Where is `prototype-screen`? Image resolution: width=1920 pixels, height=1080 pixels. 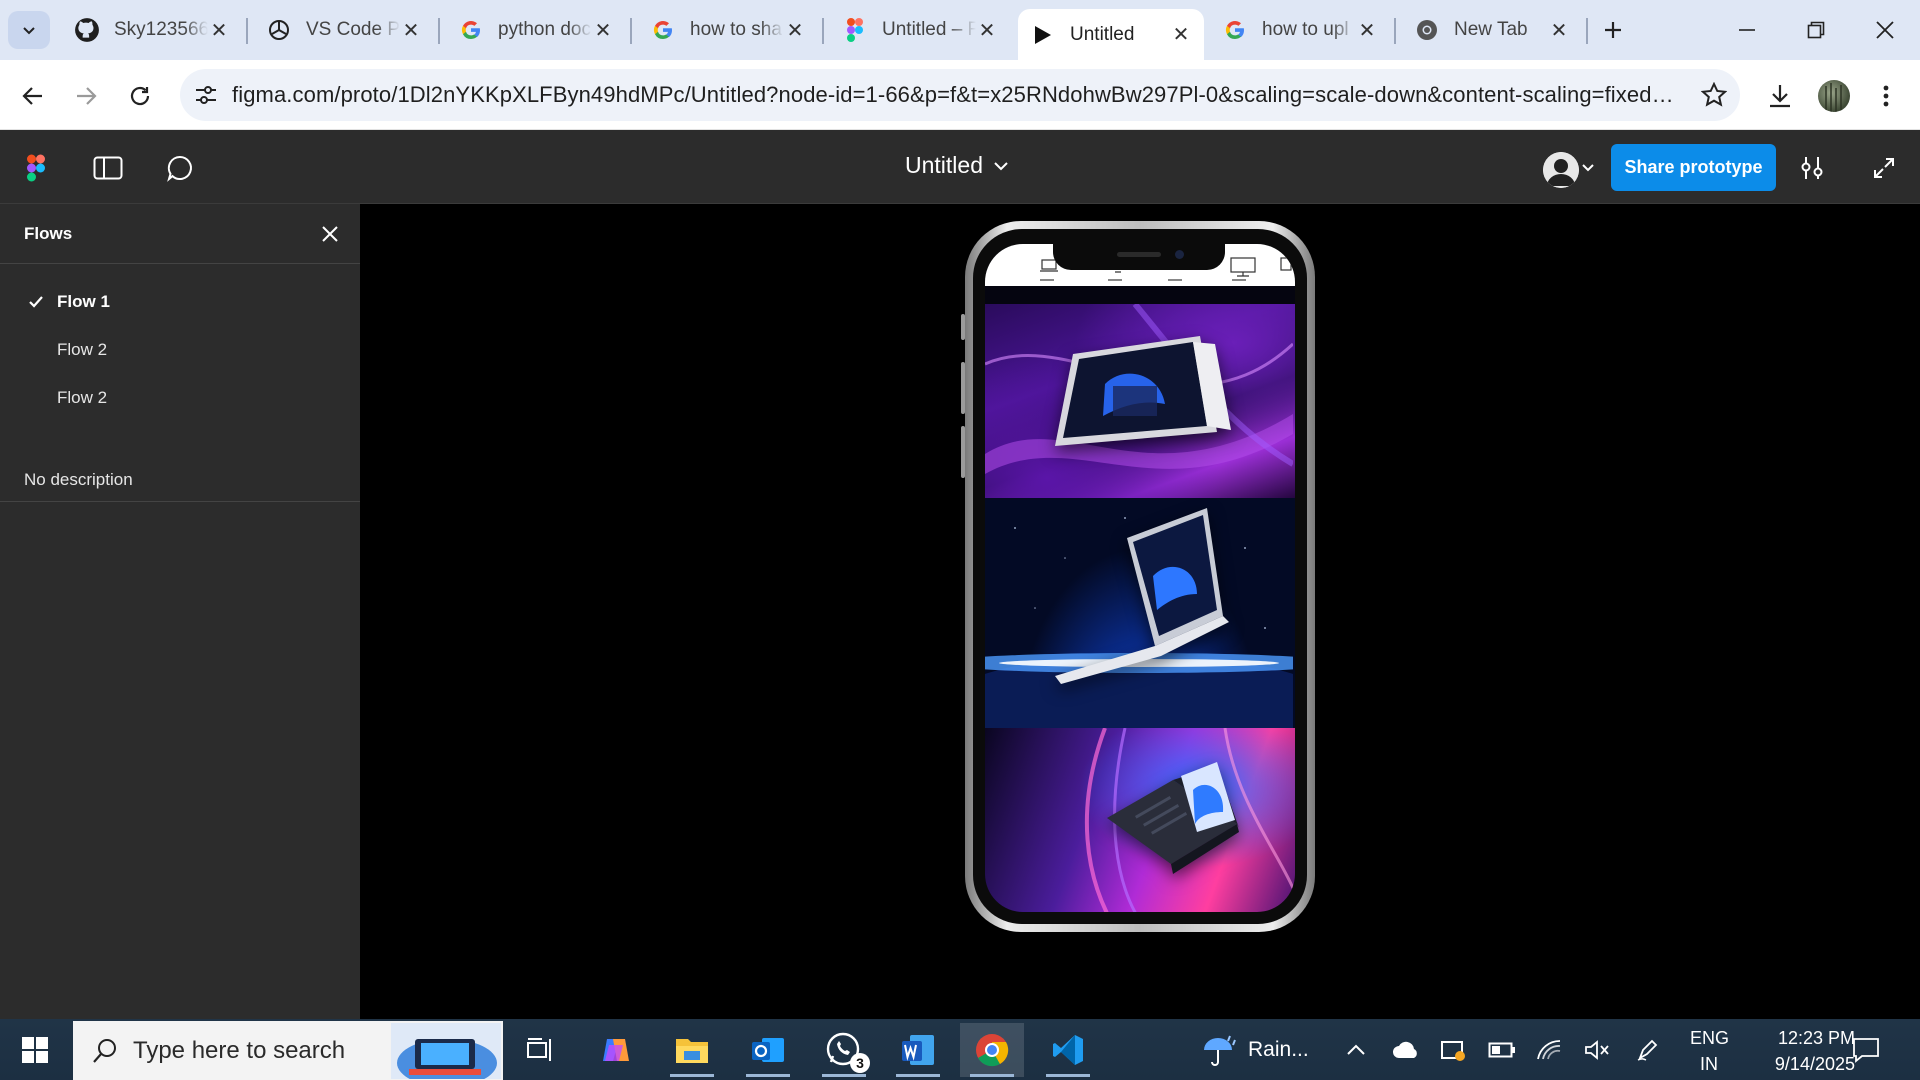 prototype-screen is located at coordinates (1140, 578).